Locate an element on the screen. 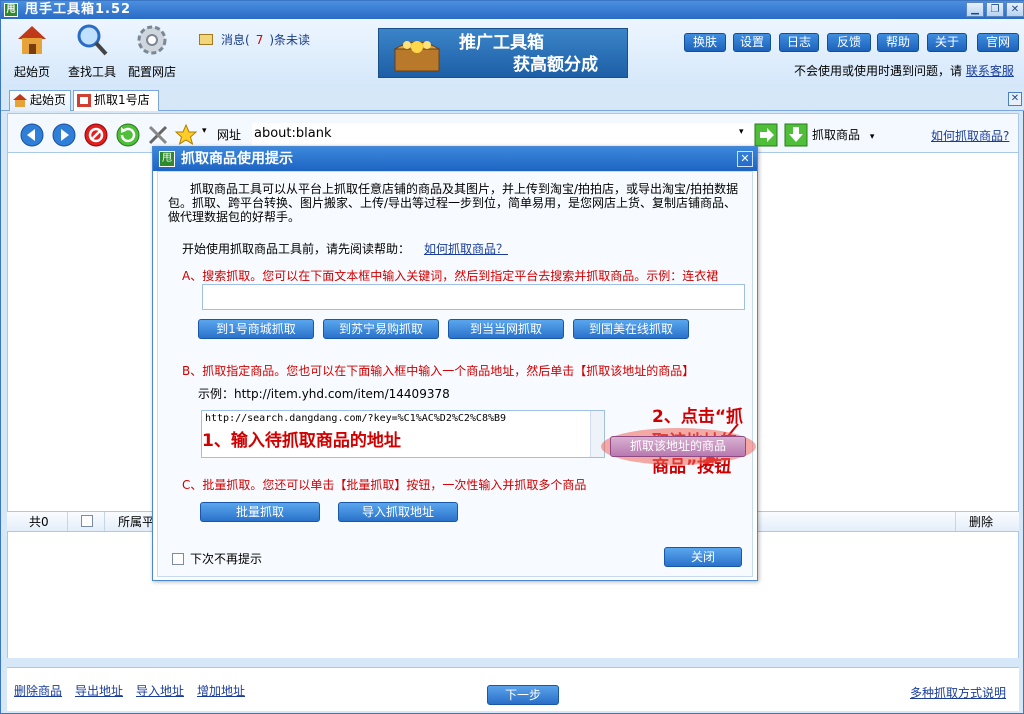 The height and width of the screenshot is (714, 1024). grab-url-product-button: 抓取该地址的商品 is located at coordinates (678, 446).